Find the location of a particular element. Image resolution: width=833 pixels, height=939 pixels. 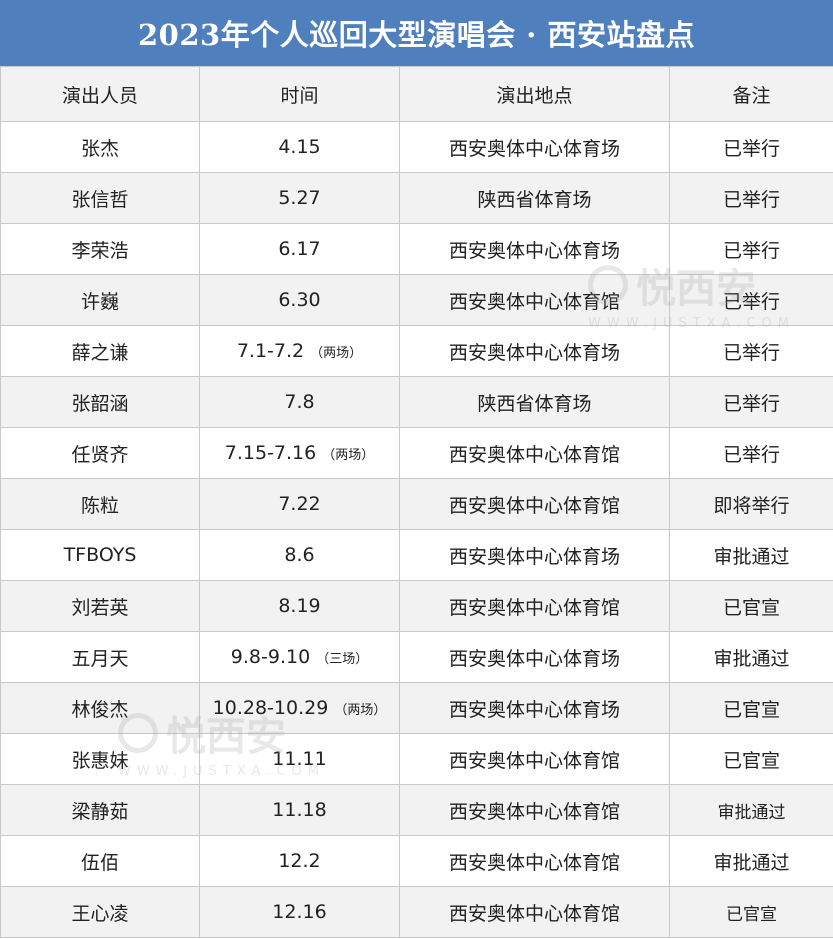

date-cell: 12.16 is located at coordinates (299, 912).